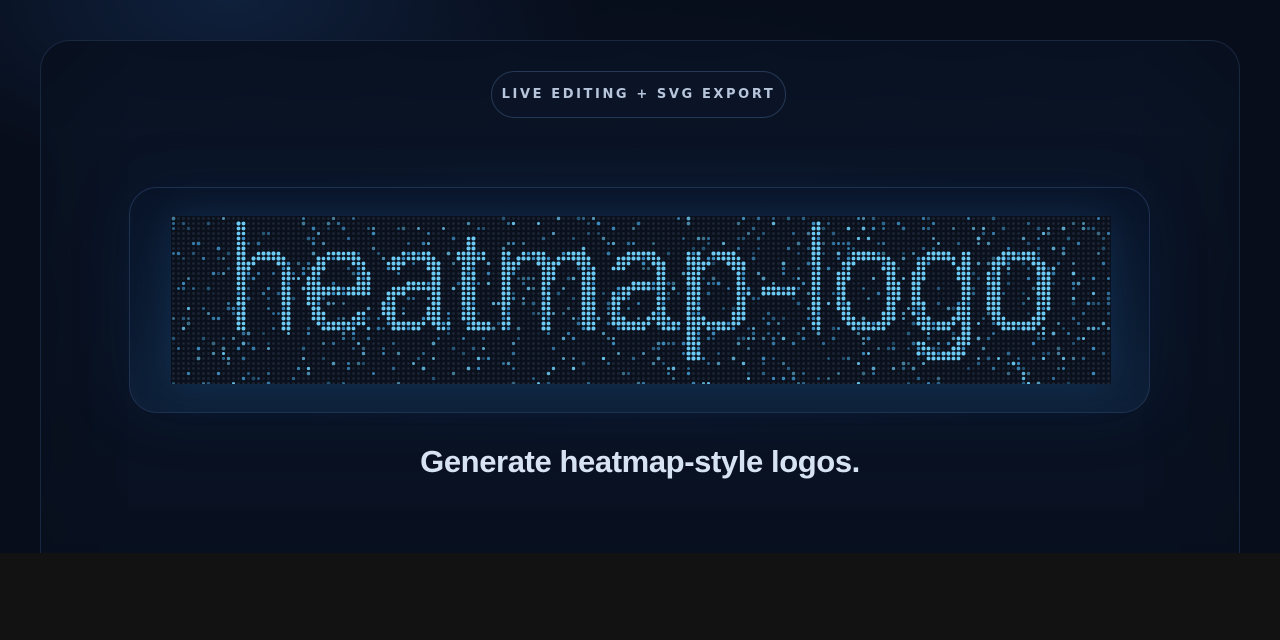 This screenshot has height=640, width=1280. I want to click on tagline: Generate heatmap-style logos., so click(640, 461).